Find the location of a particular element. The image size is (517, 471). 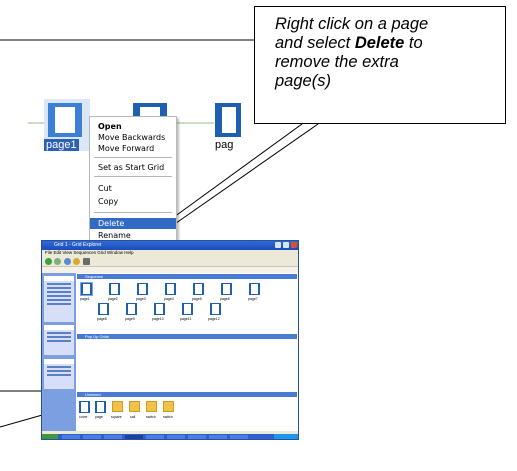

callout-line-1: Right click on a page is located at coordinates (352, 24).